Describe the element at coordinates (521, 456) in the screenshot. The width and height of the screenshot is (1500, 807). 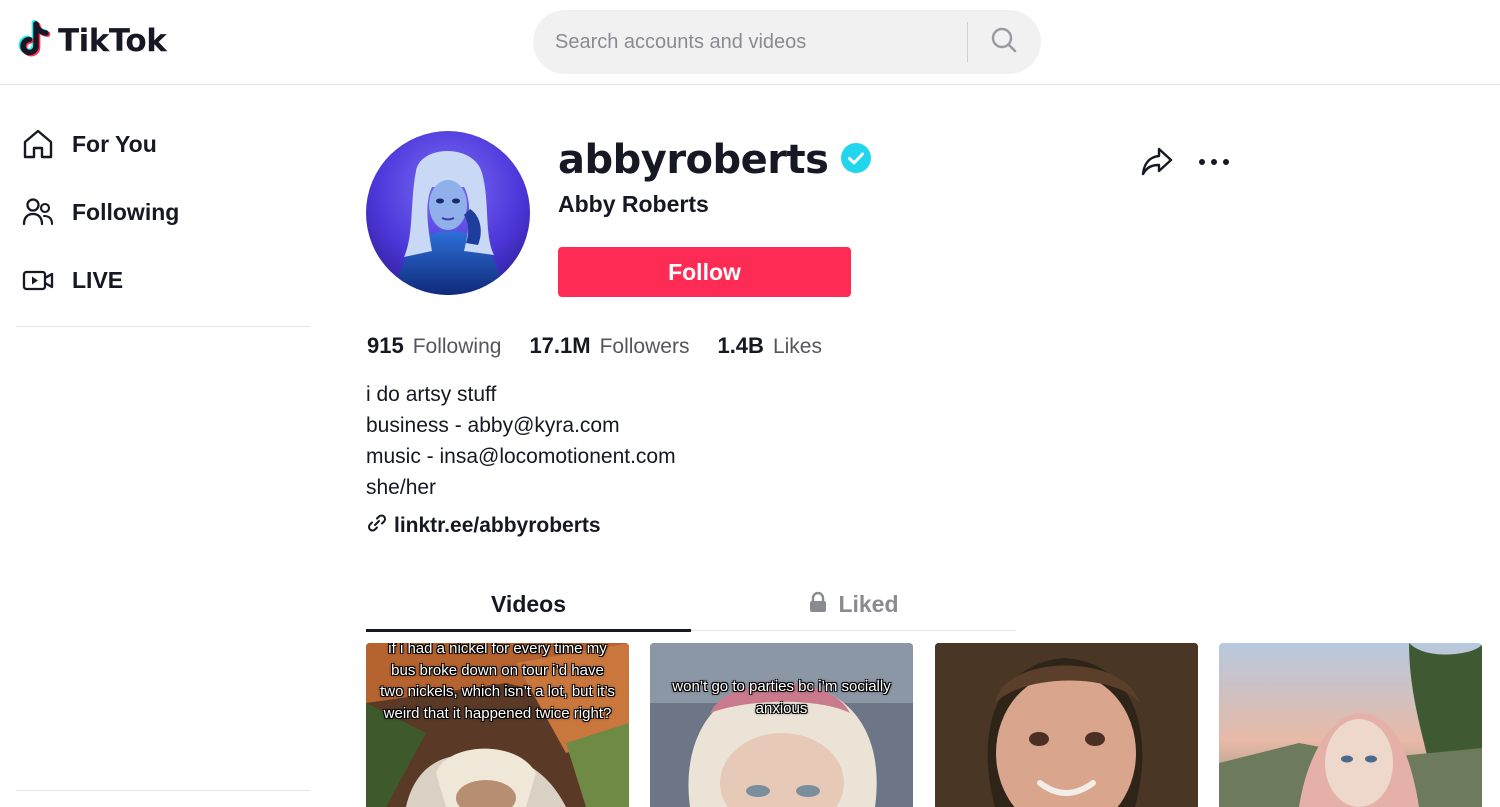
I see `bio-line: music - insa@locomotionent.com` at that location.